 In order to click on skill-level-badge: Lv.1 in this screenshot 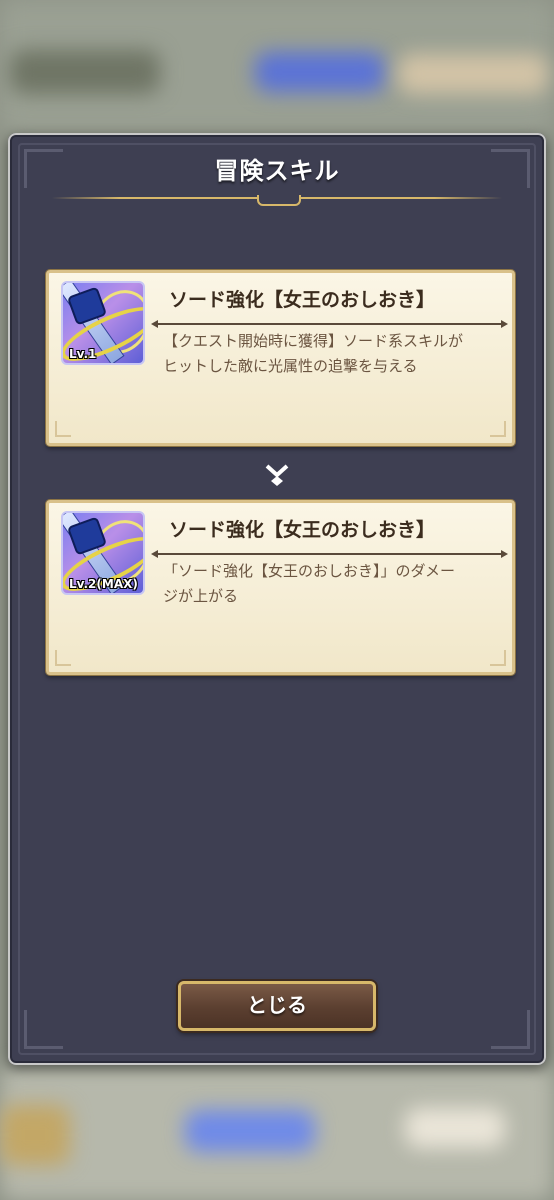, I will do `click(83, 354)`.